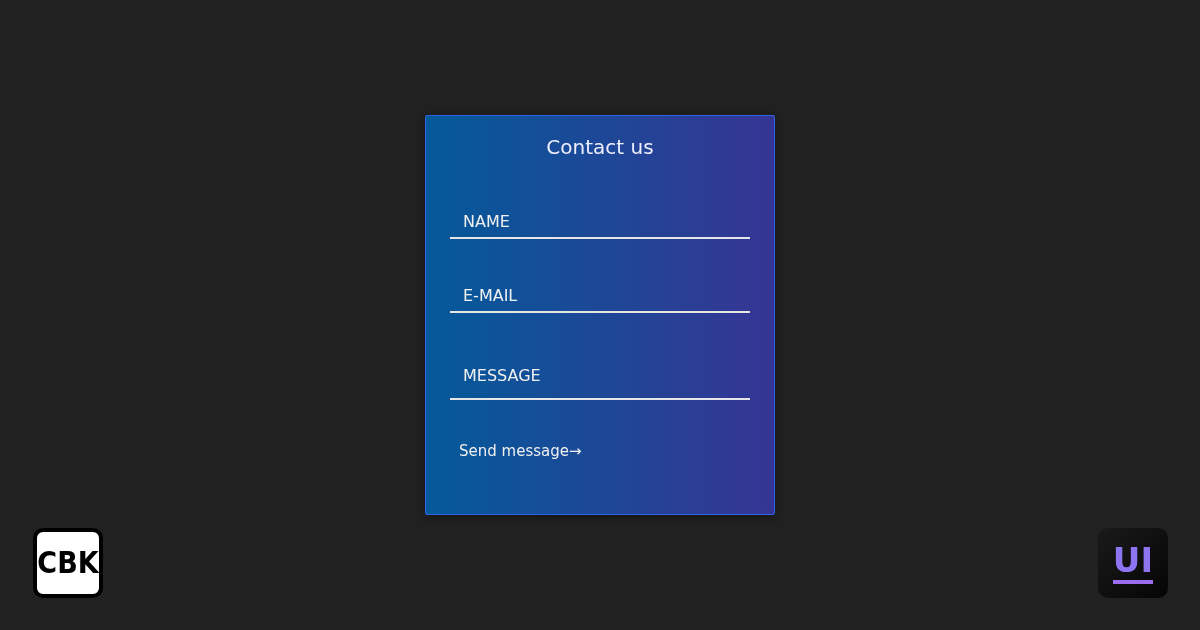 The width and height of the screenshot is (1200, 630). I want to click on input-field: E-MAIL, so click(600, 296).